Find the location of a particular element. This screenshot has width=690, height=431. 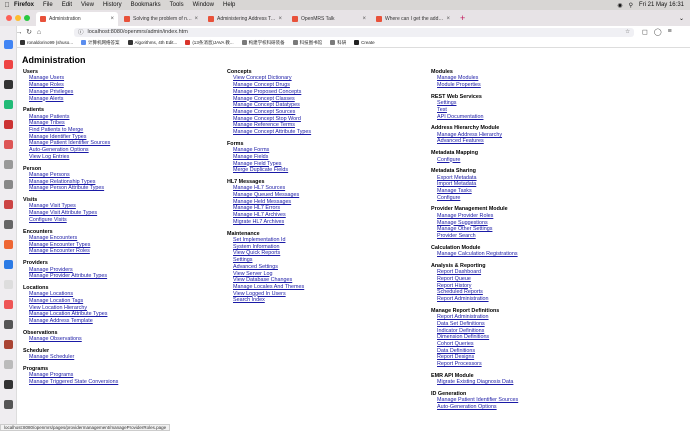

menu-edit: Edit is located at coordinates (67, 5).